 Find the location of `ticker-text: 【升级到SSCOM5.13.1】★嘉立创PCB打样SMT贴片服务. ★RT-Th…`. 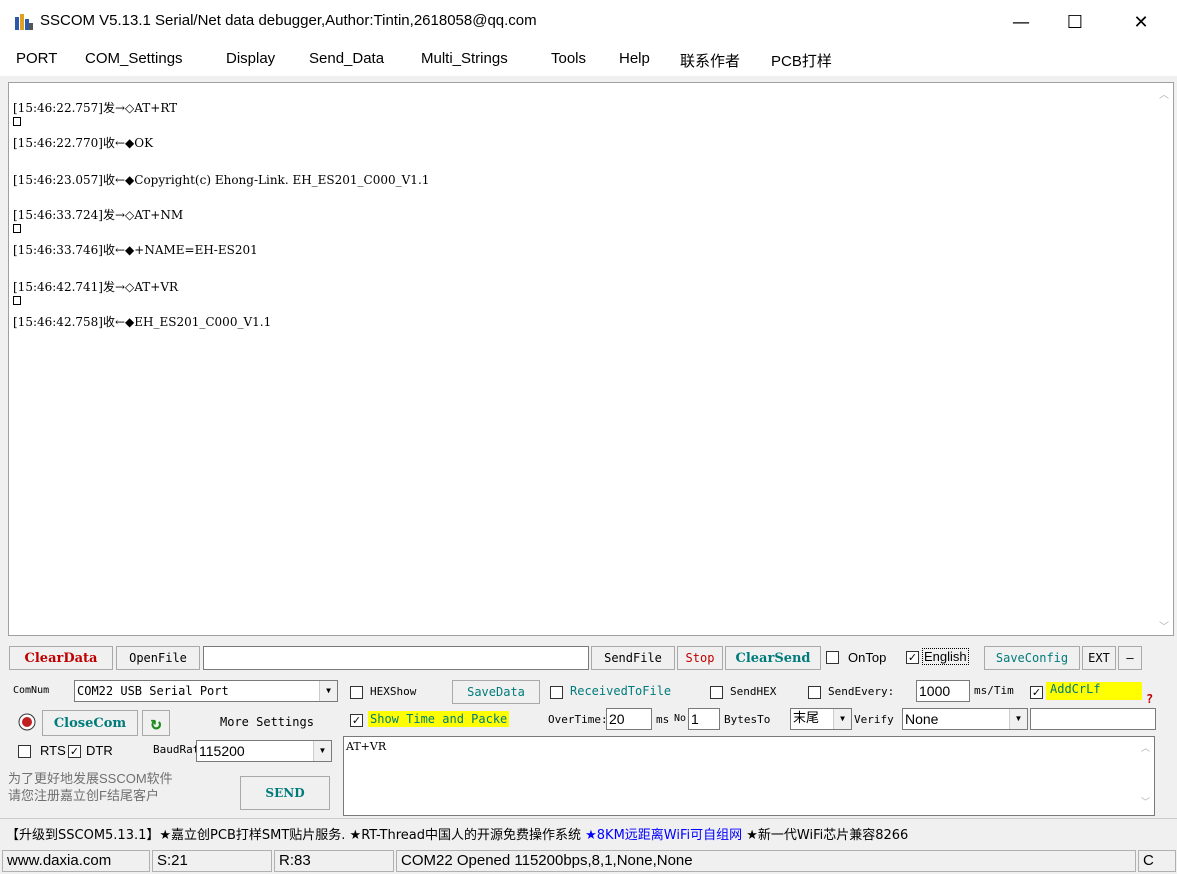

ticker-text: 【升级到SSCOM5.13.1】★嘉立创PCB打样SMT贴片服务. ★RT-Th… is located at coordinates (296, 835).